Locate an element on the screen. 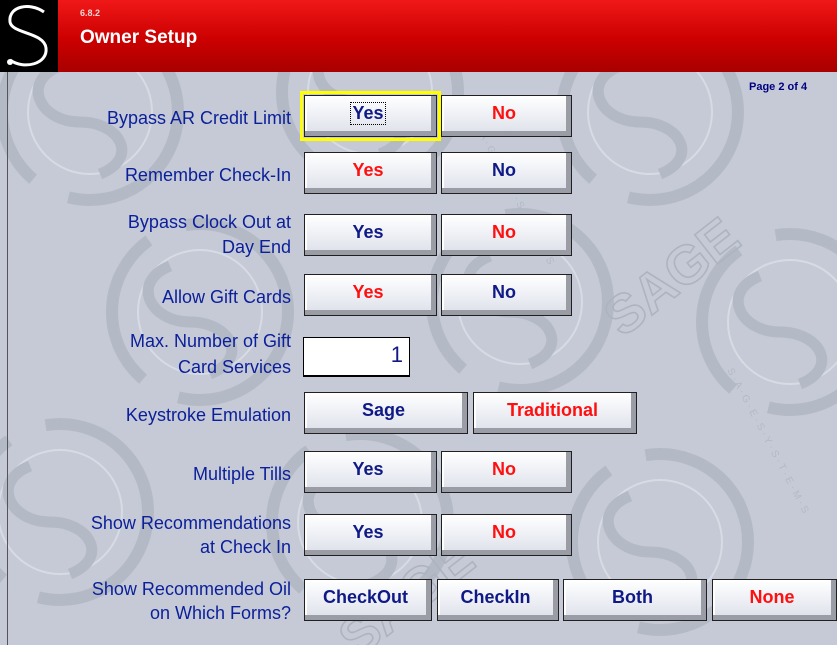 The height and width of the screenshot is (645, 837). keystroke-sage-button: Sage is located at coordinates (386, 413).